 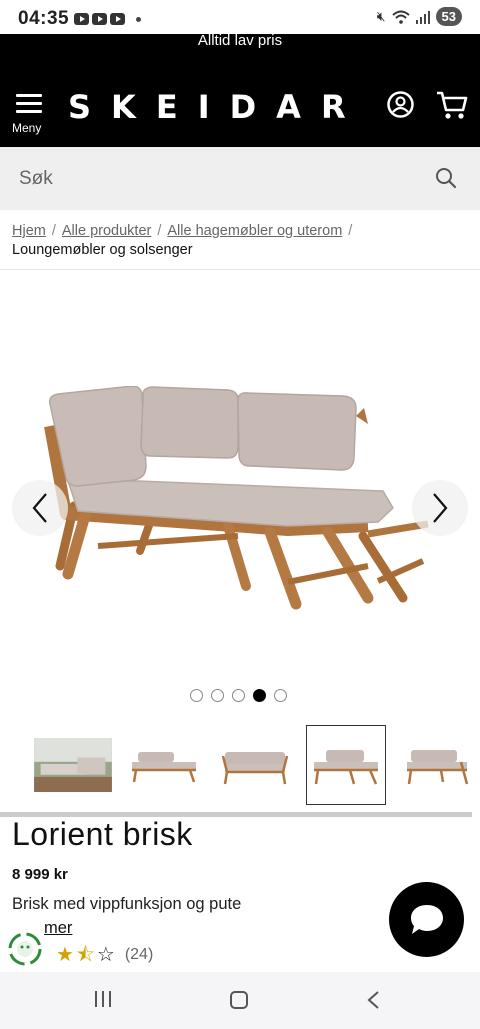 What do you see at coordinates (217, 107) in the screenshot?
I see `logo: SKEIDAR` at bounding box center [217, 107].